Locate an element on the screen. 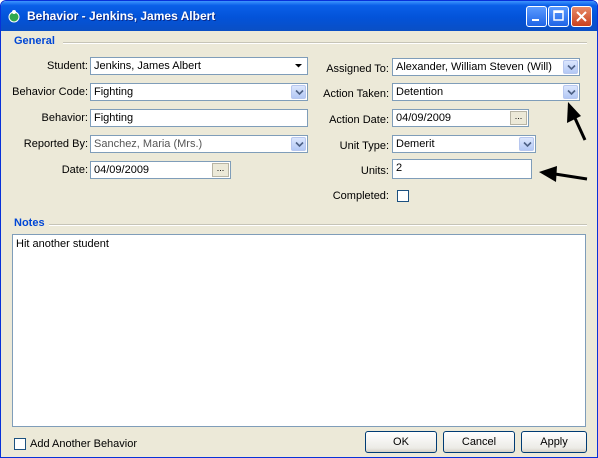  reported-by-label: Reported By: is located at coordinates (55, 144).